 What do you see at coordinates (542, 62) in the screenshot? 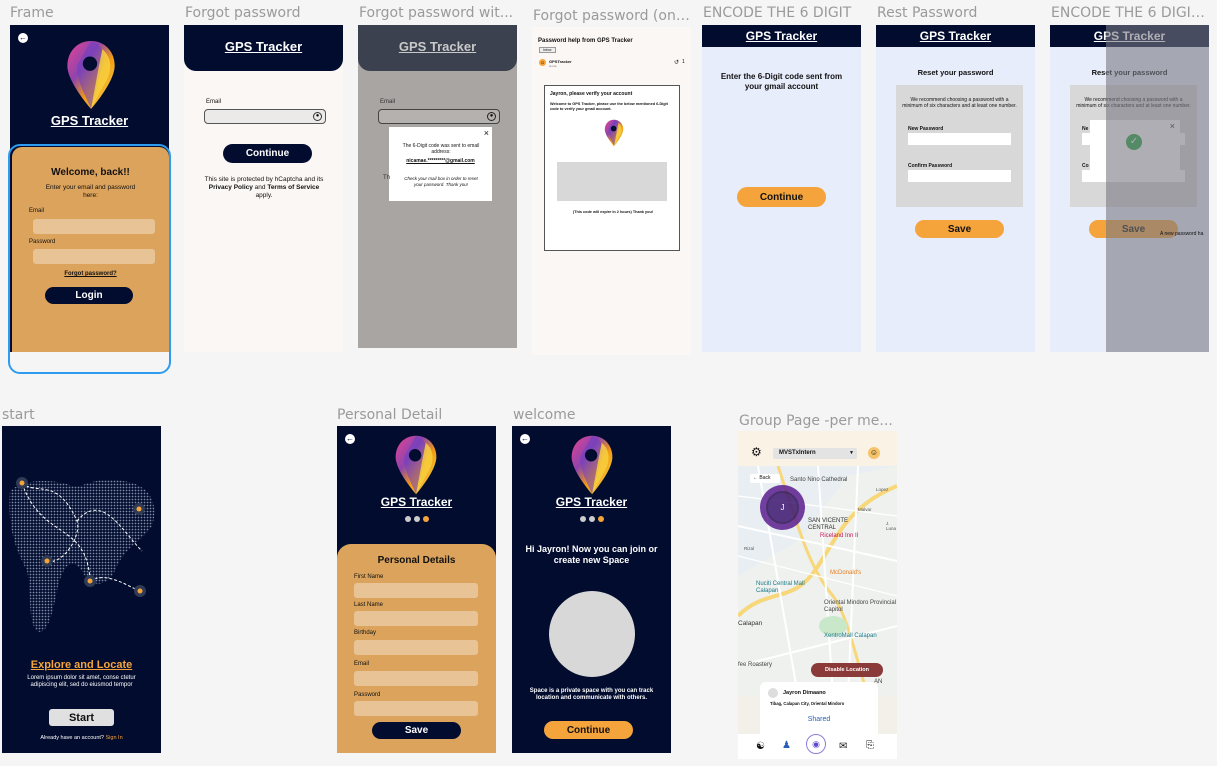
I see `sender-avatar: G` at bounding box center [542, 62].